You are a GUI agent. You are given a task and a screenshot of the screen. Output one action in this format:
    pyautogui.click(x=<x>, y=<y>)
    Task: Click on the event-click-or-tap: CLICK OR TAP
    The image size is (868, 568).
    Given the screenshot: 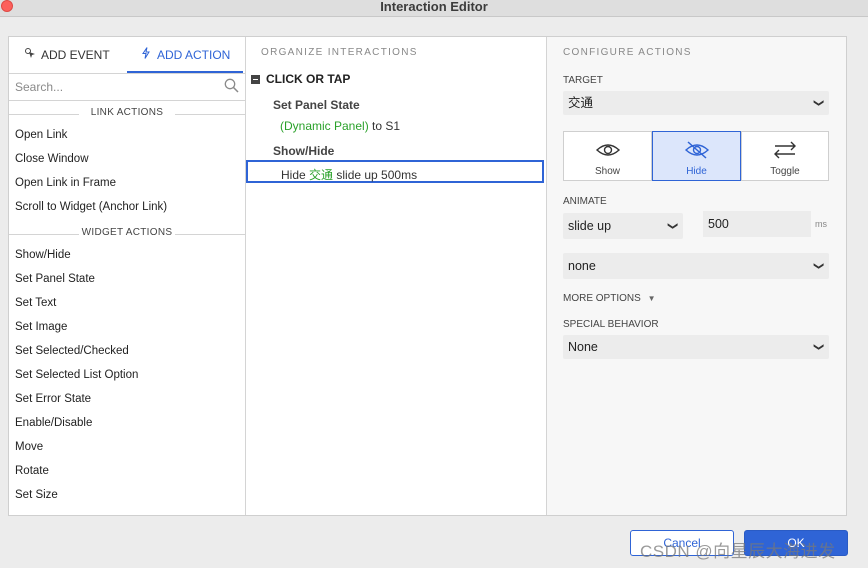 What is the action you would take?
    pyautogui.click(x=308, y=79)
    